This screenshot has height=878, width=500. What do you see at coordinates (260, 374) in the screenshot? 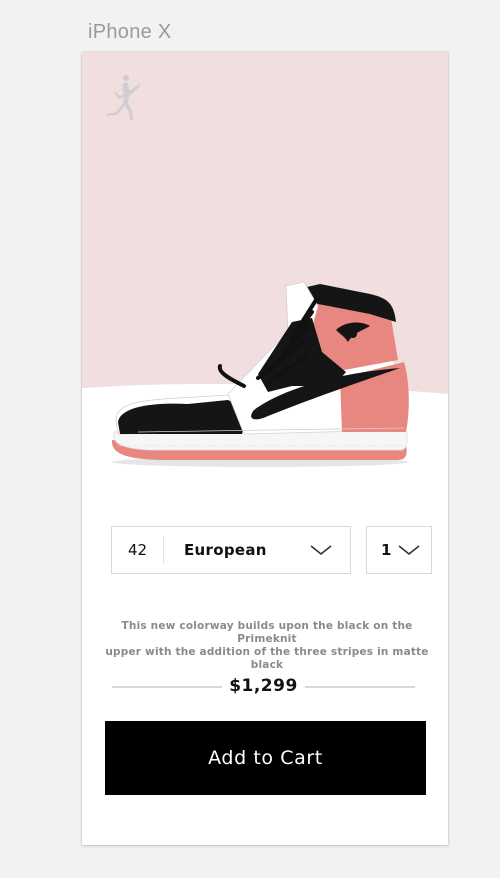
I see `product-image` at bounding box center [260, 374].